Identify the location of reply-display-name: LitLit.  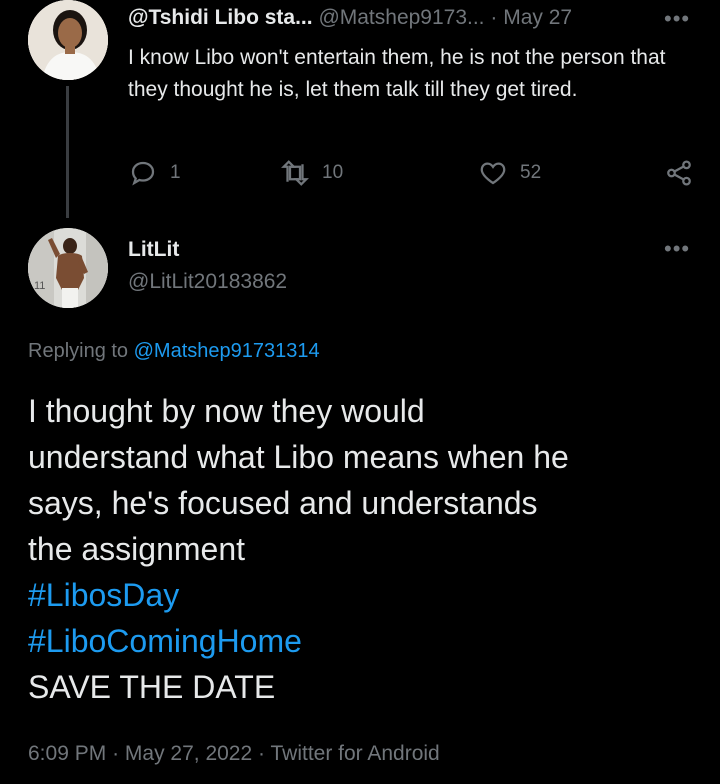
(153, 250).